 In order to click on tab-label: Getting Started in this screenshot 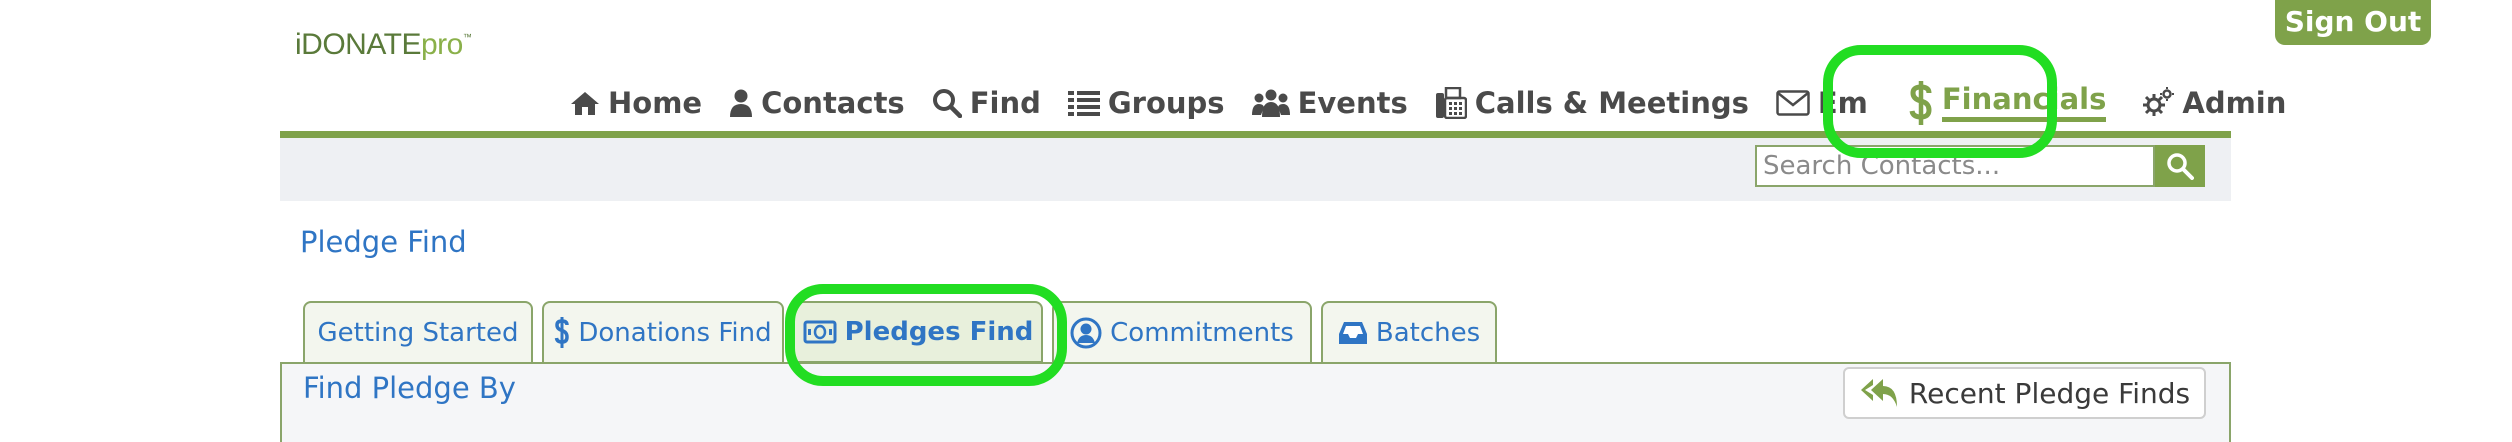, I will do `click(418, 333)`.